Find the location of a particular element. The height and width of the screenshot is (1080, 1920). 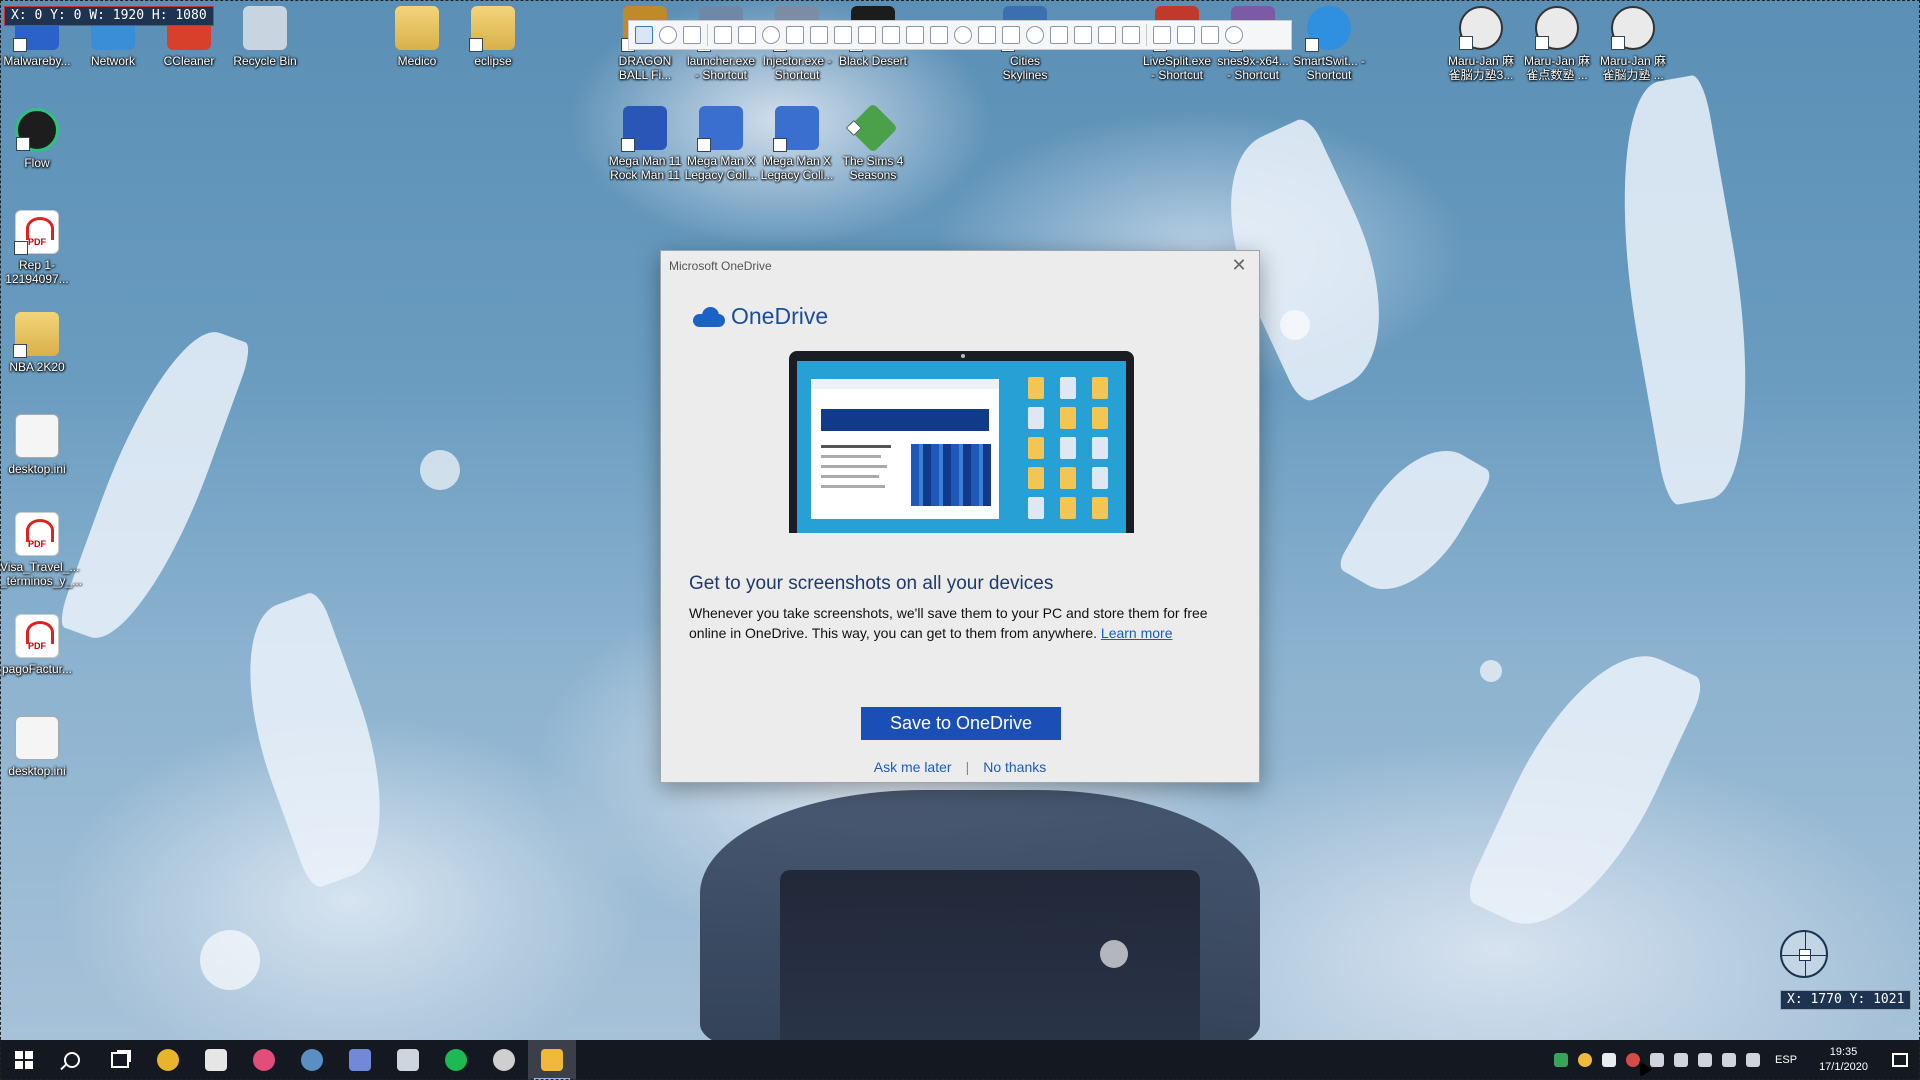

settings-icon is located at coordinates (1234, 35).